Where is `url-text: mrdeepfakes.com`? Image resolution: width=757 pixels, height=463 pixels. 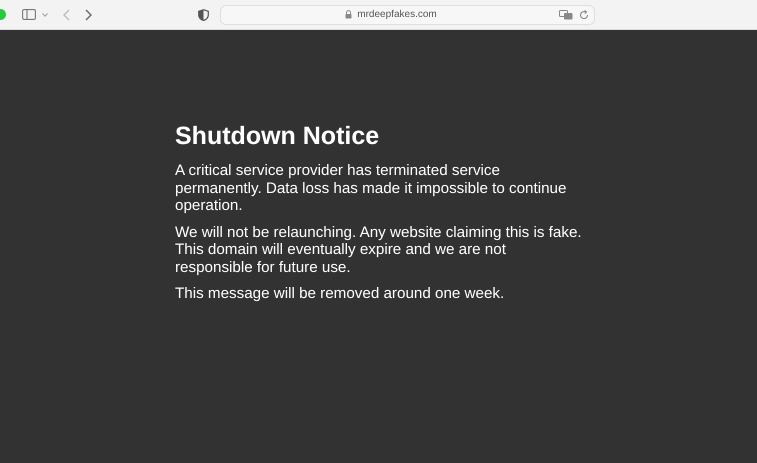
url-text: mrdeepfakes.com is located at coordinates (397, 14).